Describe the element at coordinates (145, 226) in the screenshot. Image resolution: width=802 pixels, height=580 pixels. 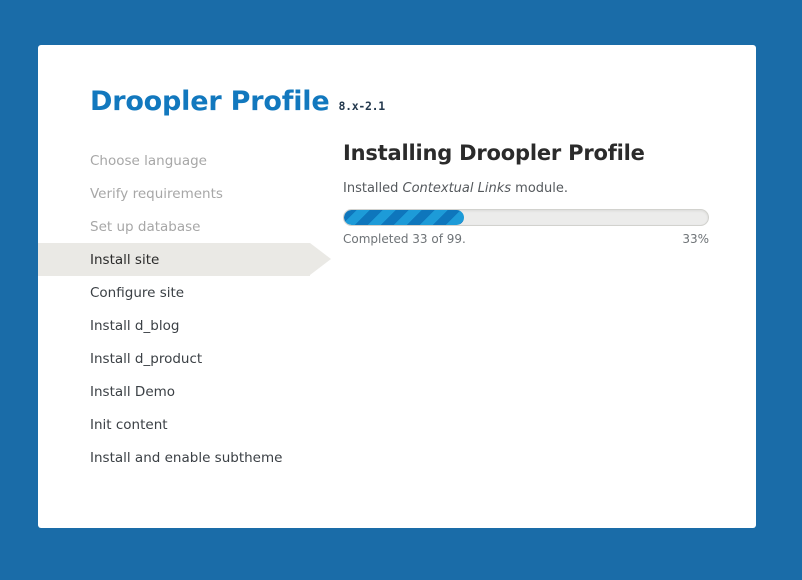
I see `task-label: Set up database` at that location.